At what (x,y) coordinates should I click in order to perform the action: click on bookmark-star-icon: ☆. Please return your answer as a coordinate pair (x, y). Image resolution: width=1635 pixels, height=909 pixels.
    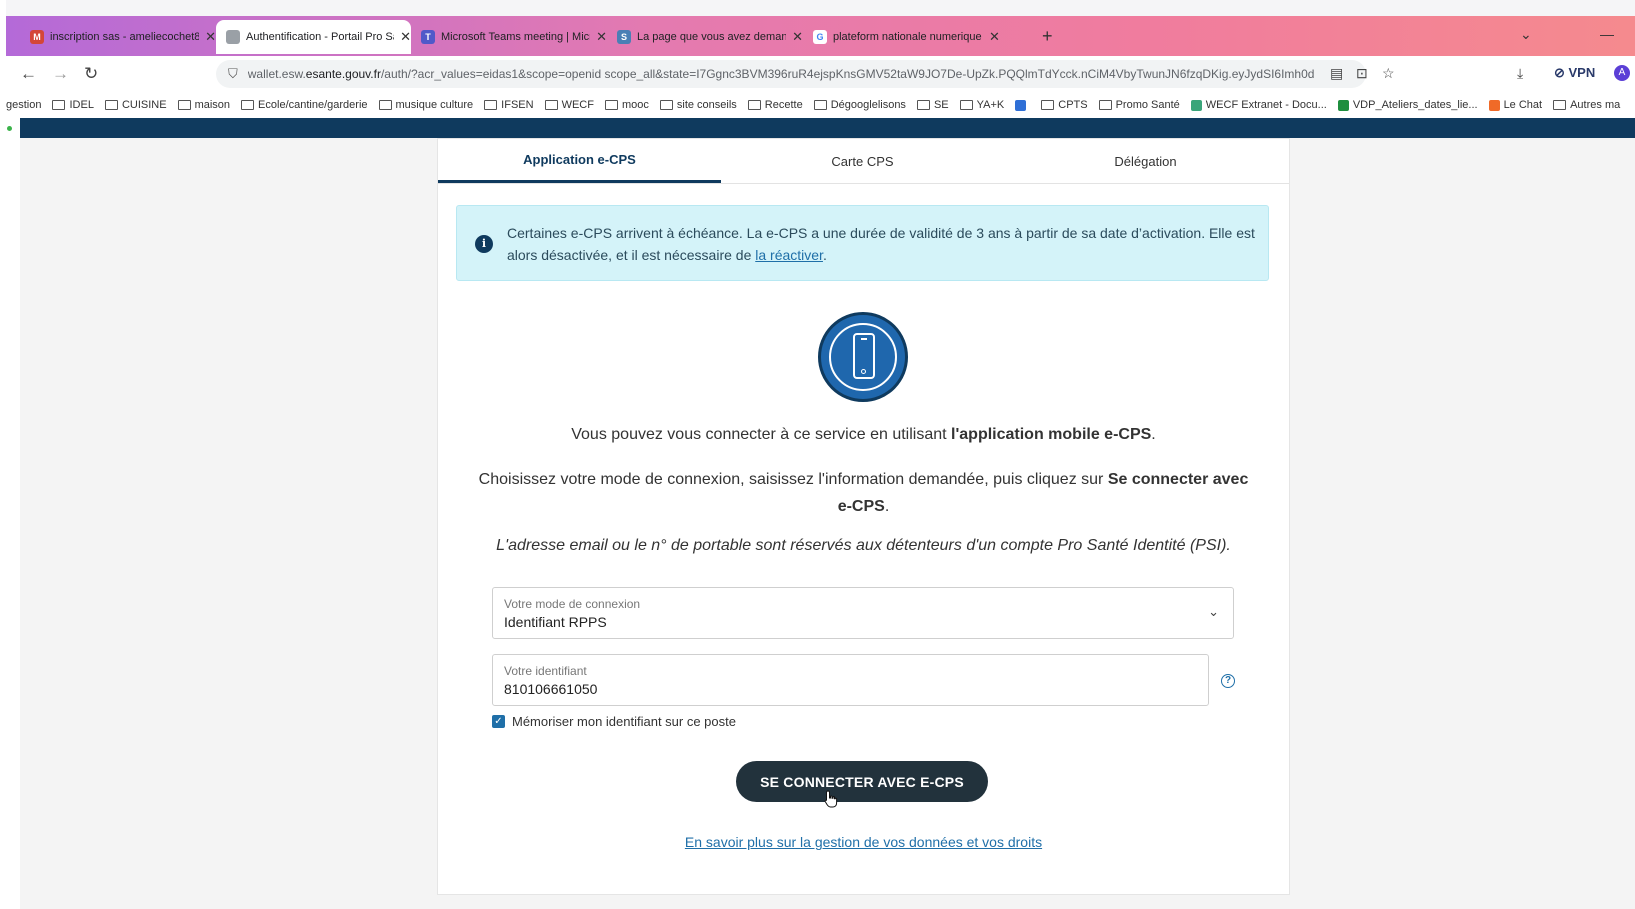
    Looking at the image, I should click on (1388, 73).